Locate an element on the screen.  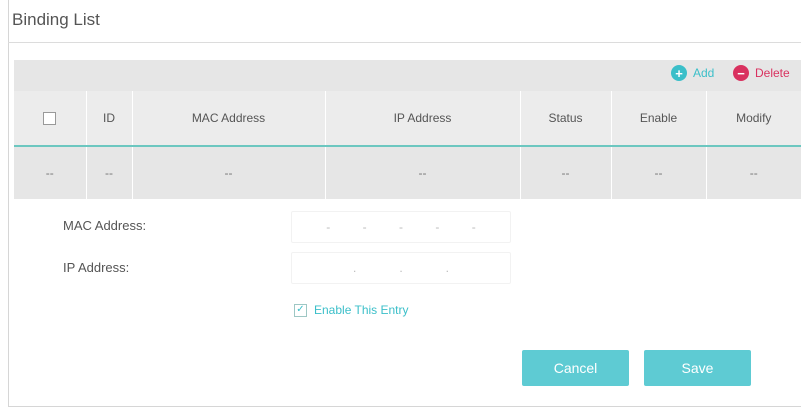
table-toolbar: + Add − Delete is located at coordinates (407, 75).